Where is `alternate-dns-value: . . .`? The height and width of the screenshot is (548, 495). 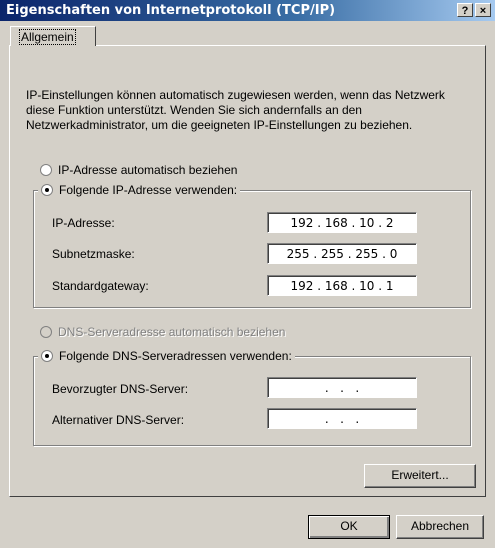 alternate-dns-value: . . . is located at coordinates (342, 418).